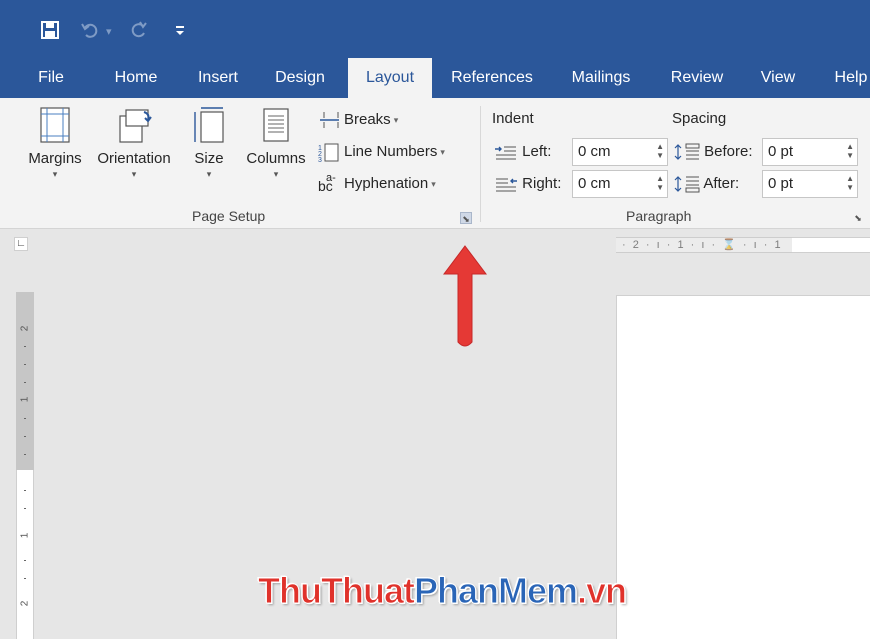  What do you see at coordinates (390, 79) in the screenshot?
I see `tab-layout: Layout` at bounding box center [390, 79].